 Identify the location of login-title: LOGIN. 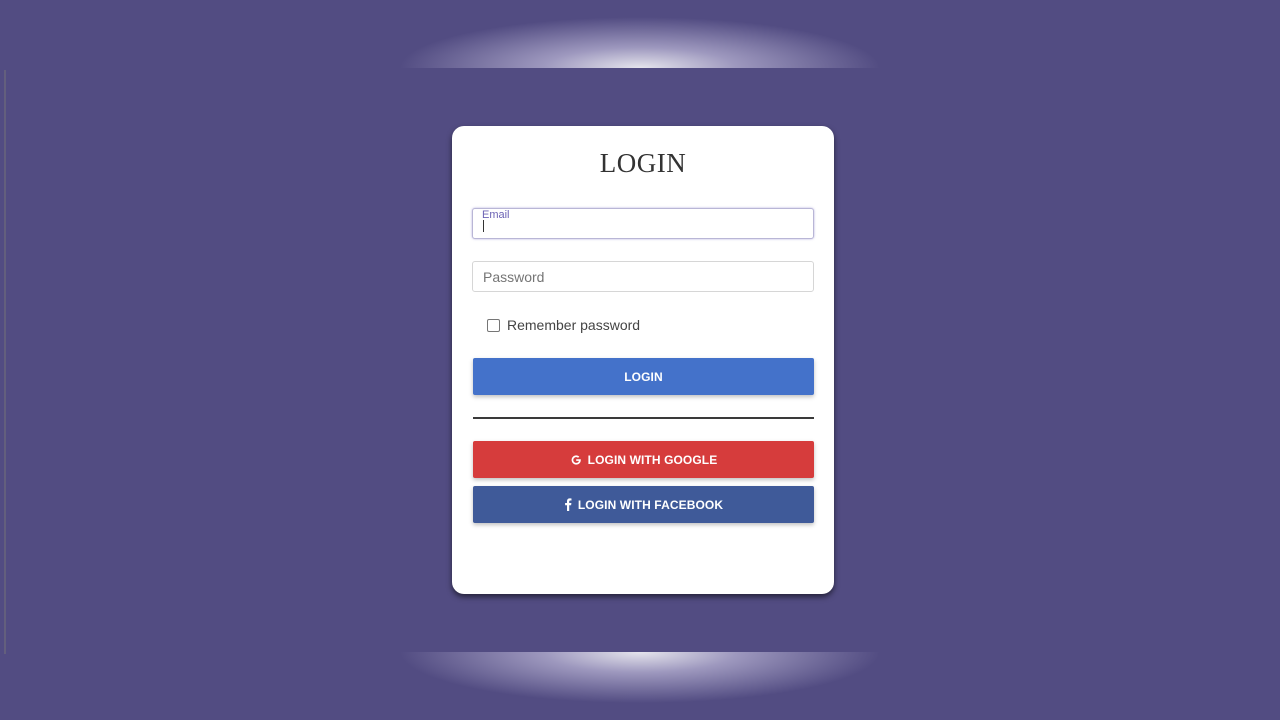
(643, 163).